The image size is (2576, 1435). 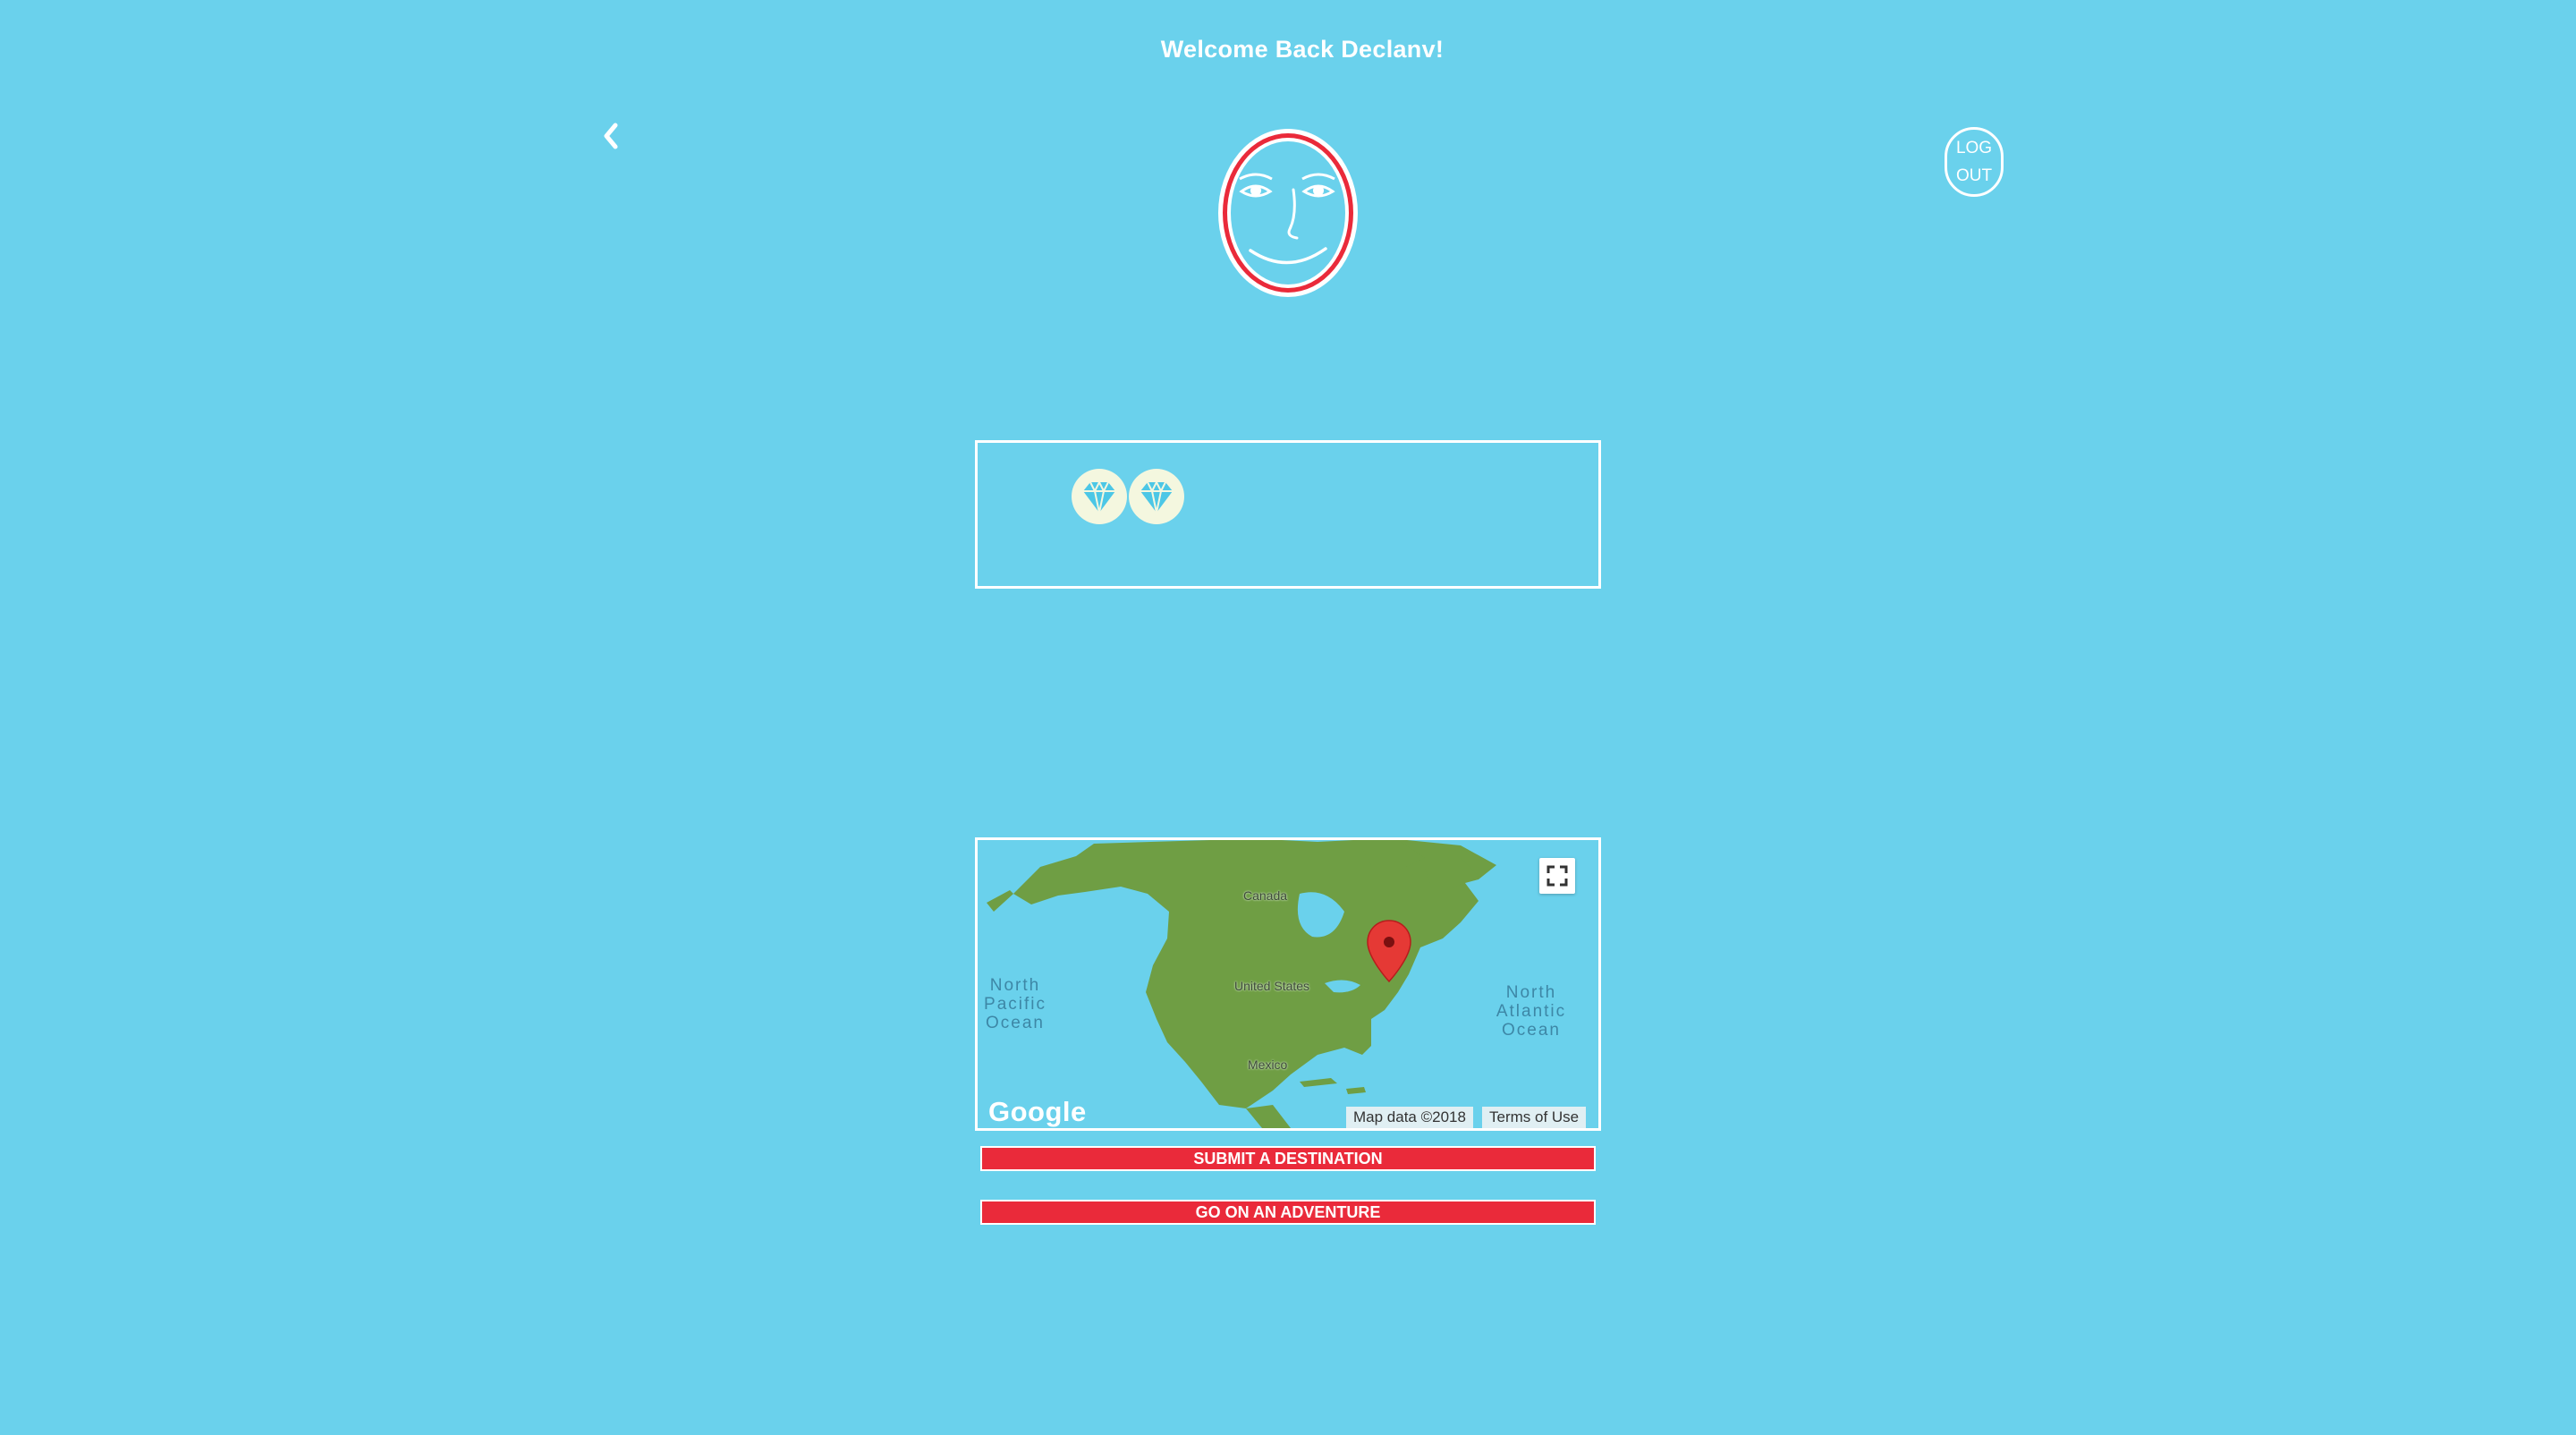 I want to click on google-logo: Google, so click(x=1037, y=1112).